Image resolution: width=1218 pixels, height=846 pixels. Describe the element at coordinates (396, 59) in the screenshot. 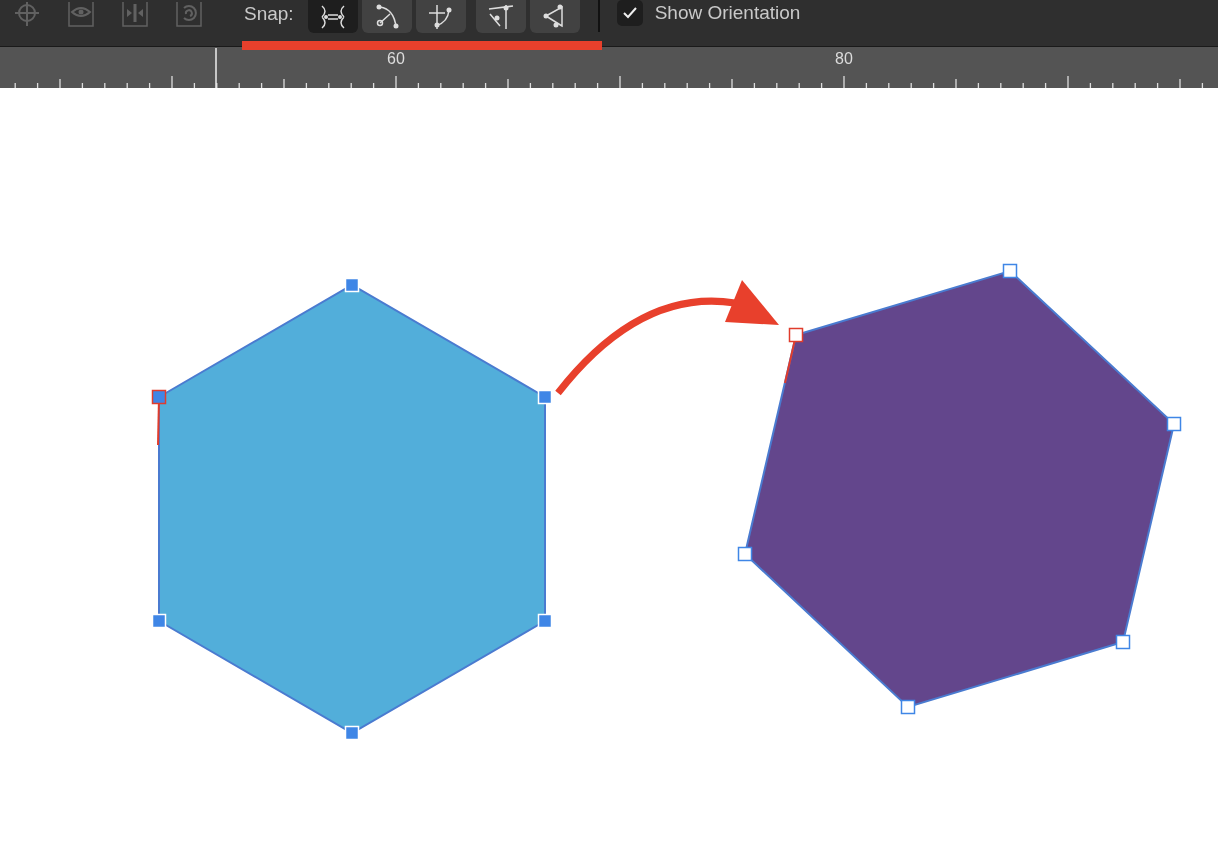

I see `ruler-label: 60` at that location.